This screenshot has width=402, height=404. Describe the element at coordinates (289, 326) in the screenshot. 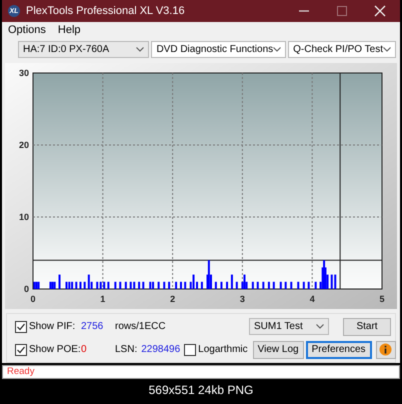

I see `dropdown: SUM1 Test` at that location.